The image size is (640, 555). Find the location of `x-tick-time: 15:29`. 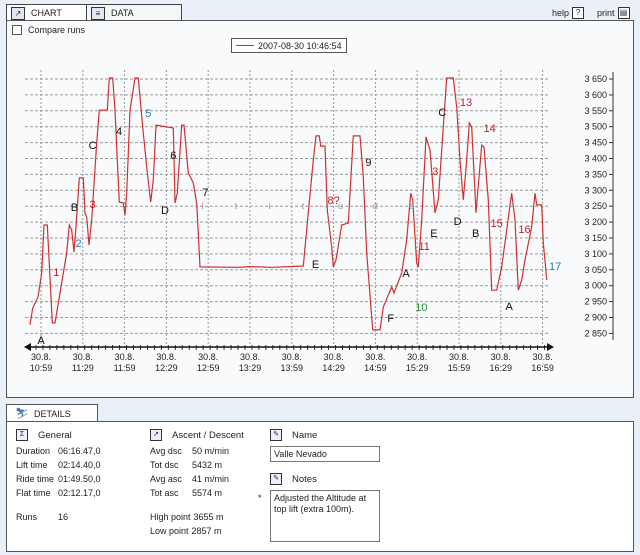

x-tick-time: 15:29 is located at coordinates (417, 368).